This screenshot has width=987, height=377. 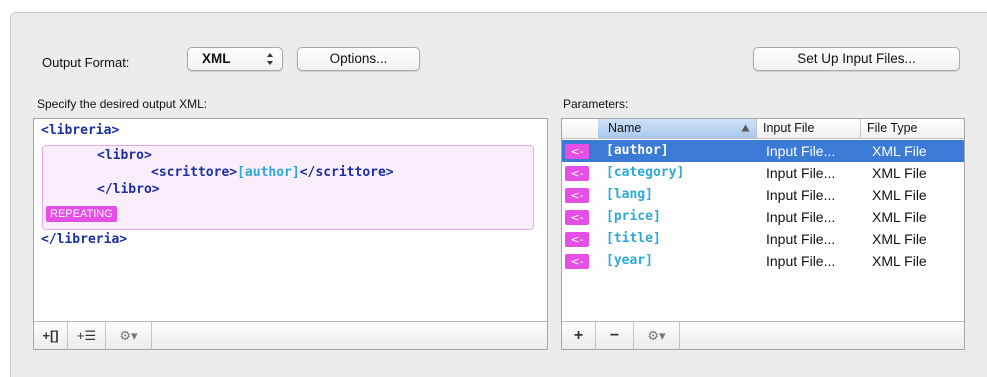 I want to click on select-stepper-icon, so click(x=270, y=59).